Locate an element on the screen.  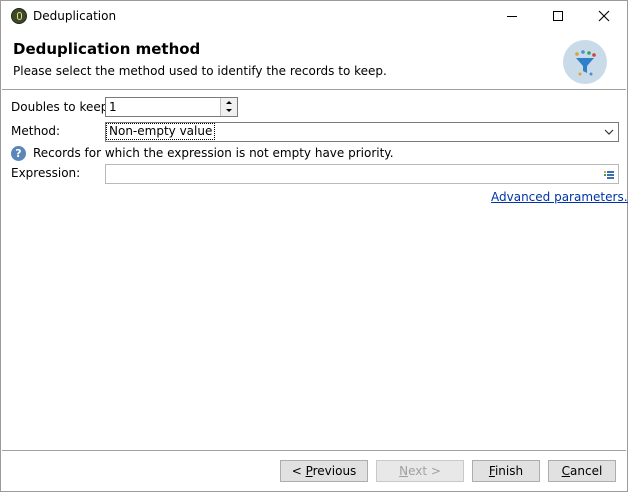
next-button: Next > is located at coordinates (420, 471).